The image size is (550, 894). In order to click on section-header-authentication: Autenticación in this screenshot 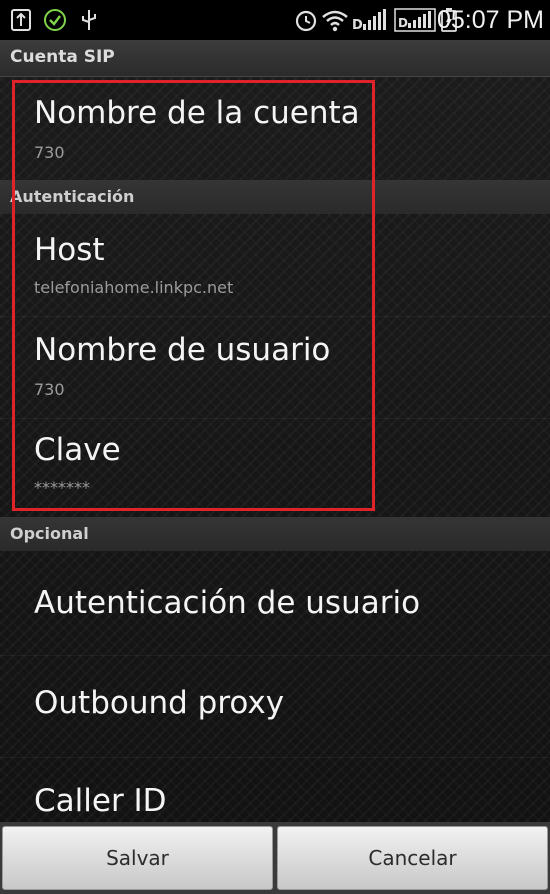, I will do `click(275, 197)`.